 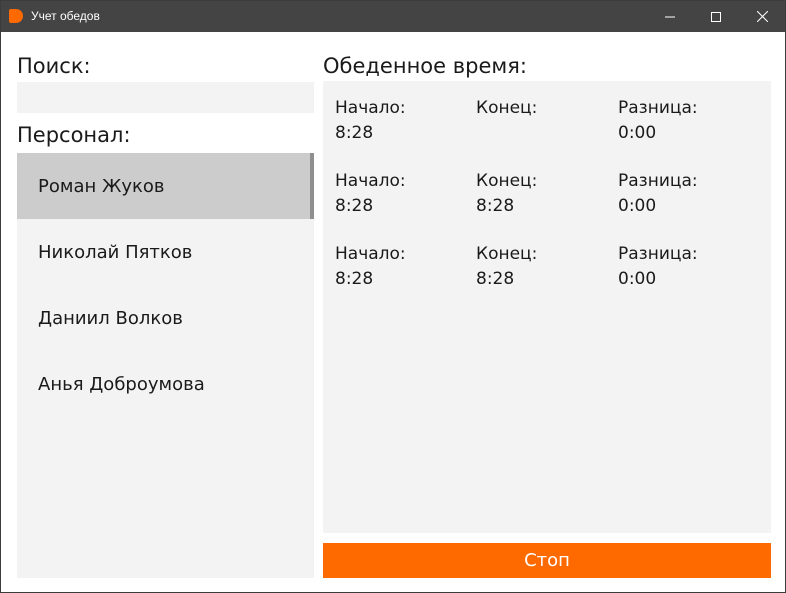 I want to click on staff-item-name: Николай Пятков, so click(x=115, y=252).